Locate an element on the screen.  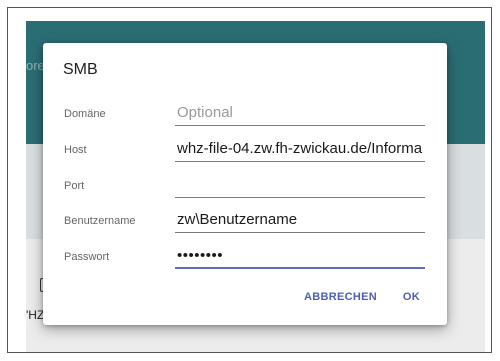
host-row: Host is located at coordinates (245, 151).